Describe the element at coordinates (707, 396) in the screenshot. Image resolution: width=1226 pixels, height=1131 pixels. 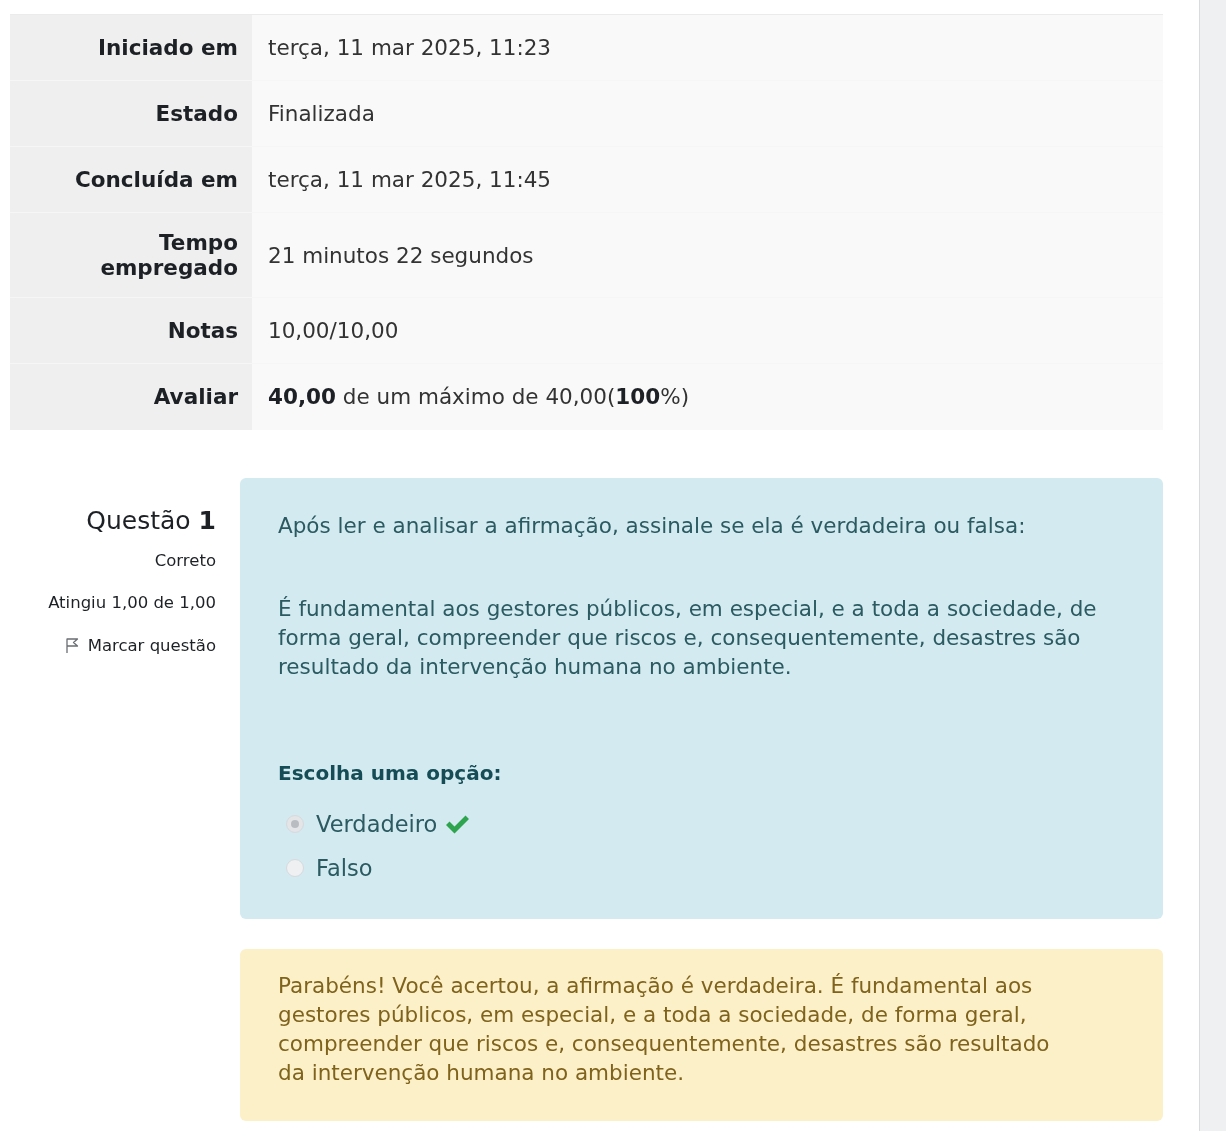
I see `table-cell: 40,00 de um máximo de 40,00(100%)` at that location.